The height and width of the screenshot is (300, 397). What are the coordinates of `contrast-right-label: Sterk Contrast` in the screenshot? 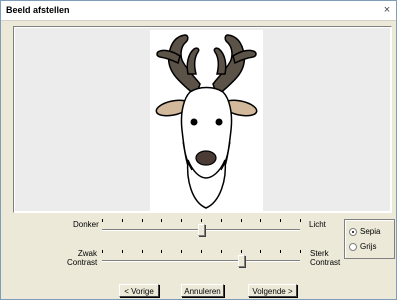 It's located at (325, 258).